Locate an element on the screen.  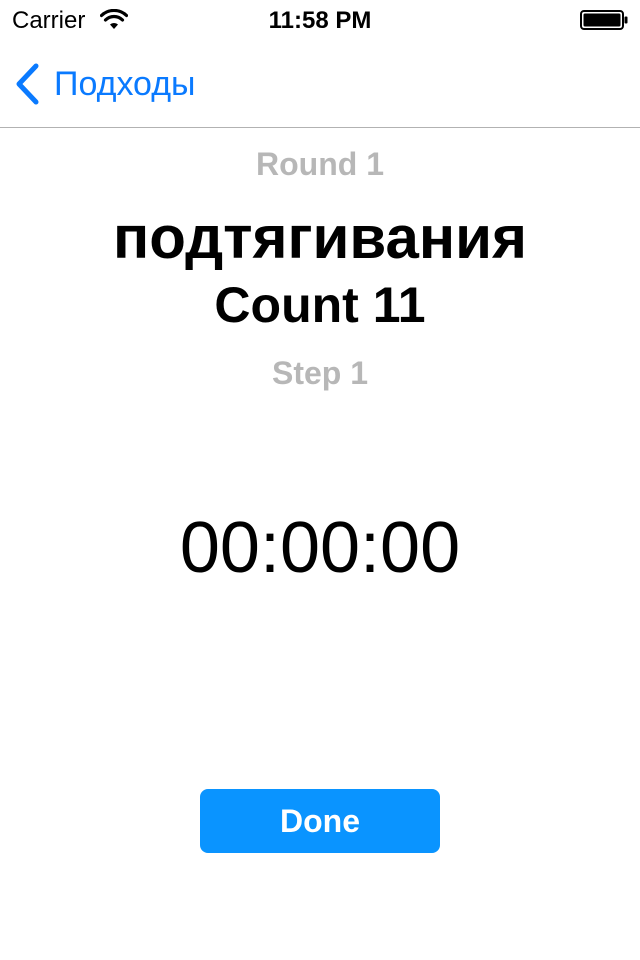
round-label: Round 1 is located at coordinates (320, 164).